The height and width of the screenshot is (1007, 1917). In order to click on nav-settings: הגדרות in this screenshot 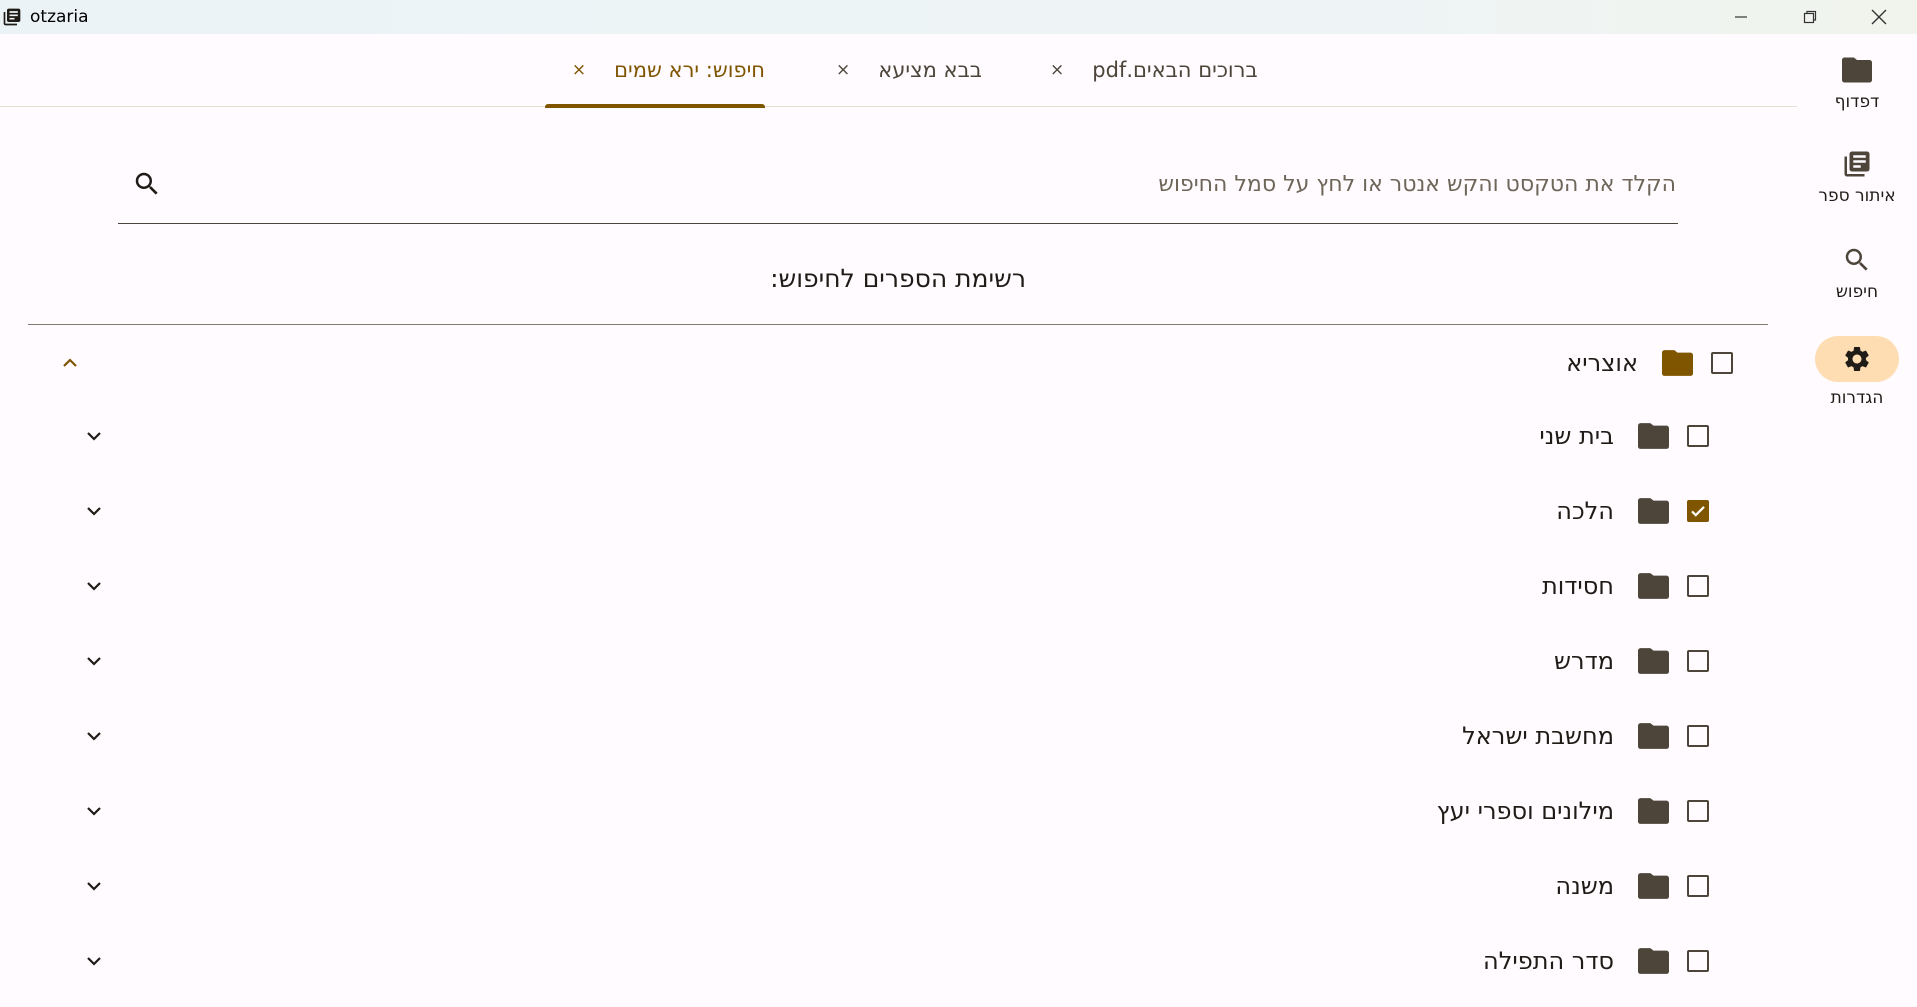, I will do `click(1857, 372)`.